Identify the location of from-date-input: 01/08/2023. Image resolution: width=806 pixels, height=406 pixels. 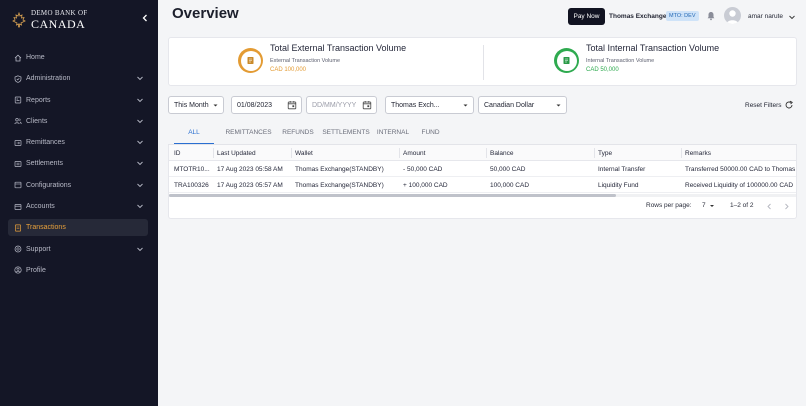
(266, 105).